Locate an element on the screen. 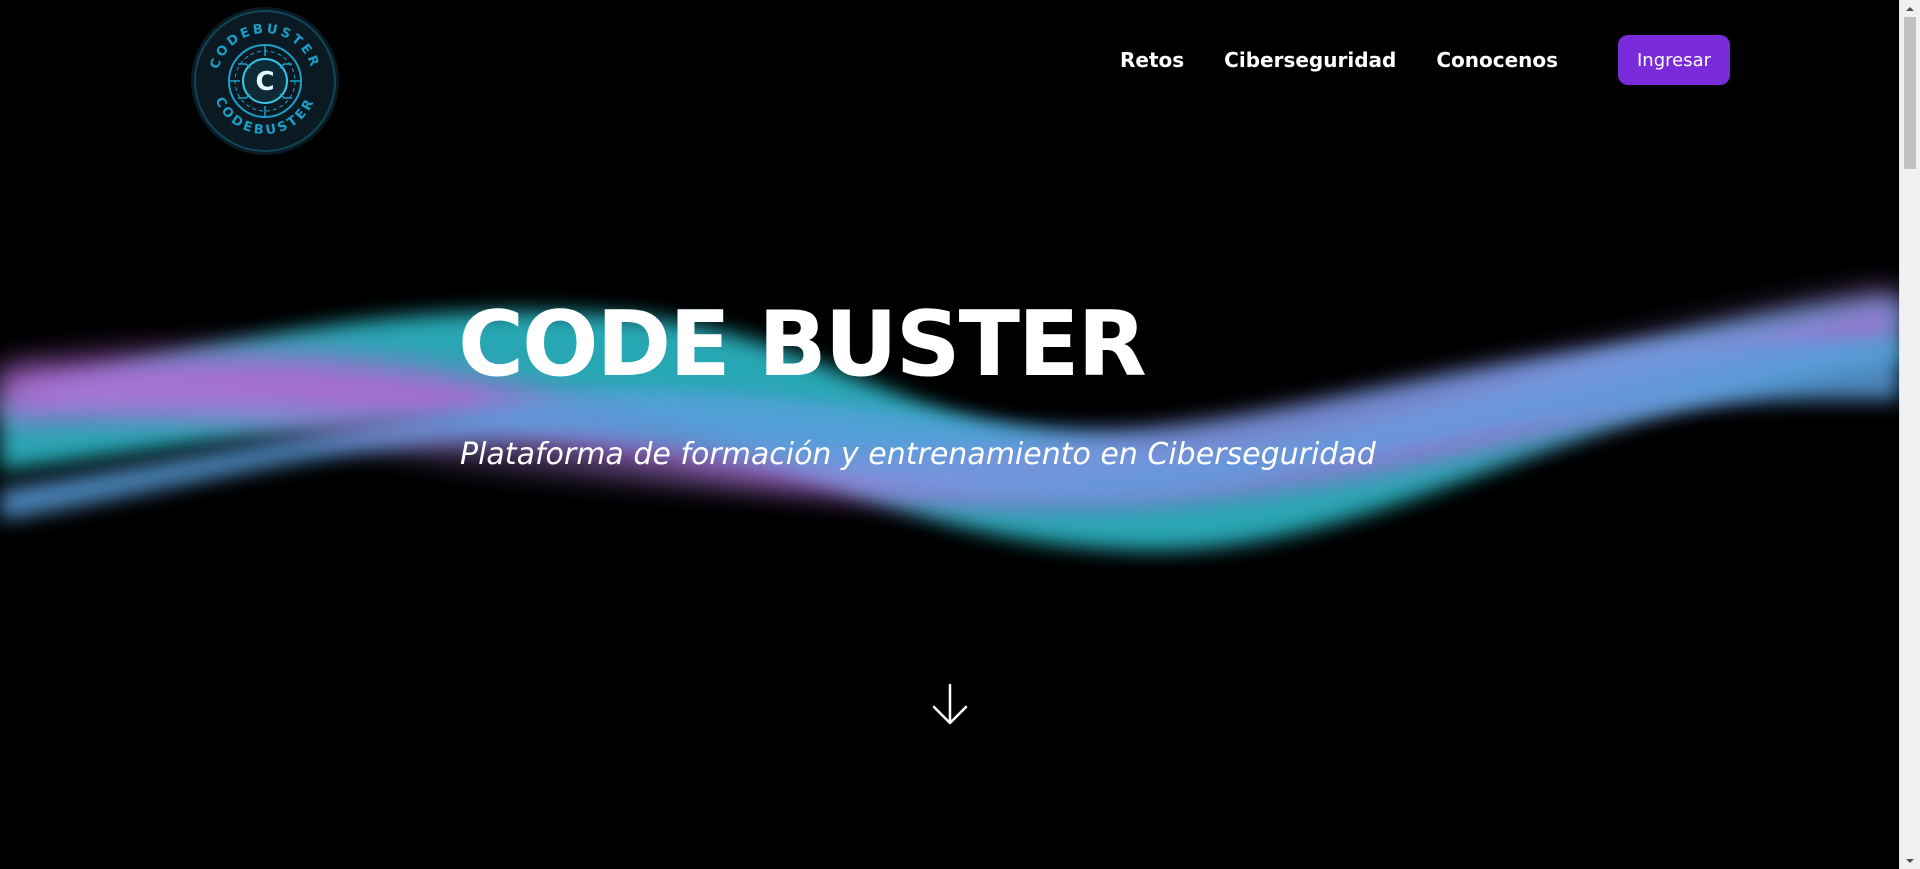  hero-title: CODE BUSTER is located at coordinates (802, 344).